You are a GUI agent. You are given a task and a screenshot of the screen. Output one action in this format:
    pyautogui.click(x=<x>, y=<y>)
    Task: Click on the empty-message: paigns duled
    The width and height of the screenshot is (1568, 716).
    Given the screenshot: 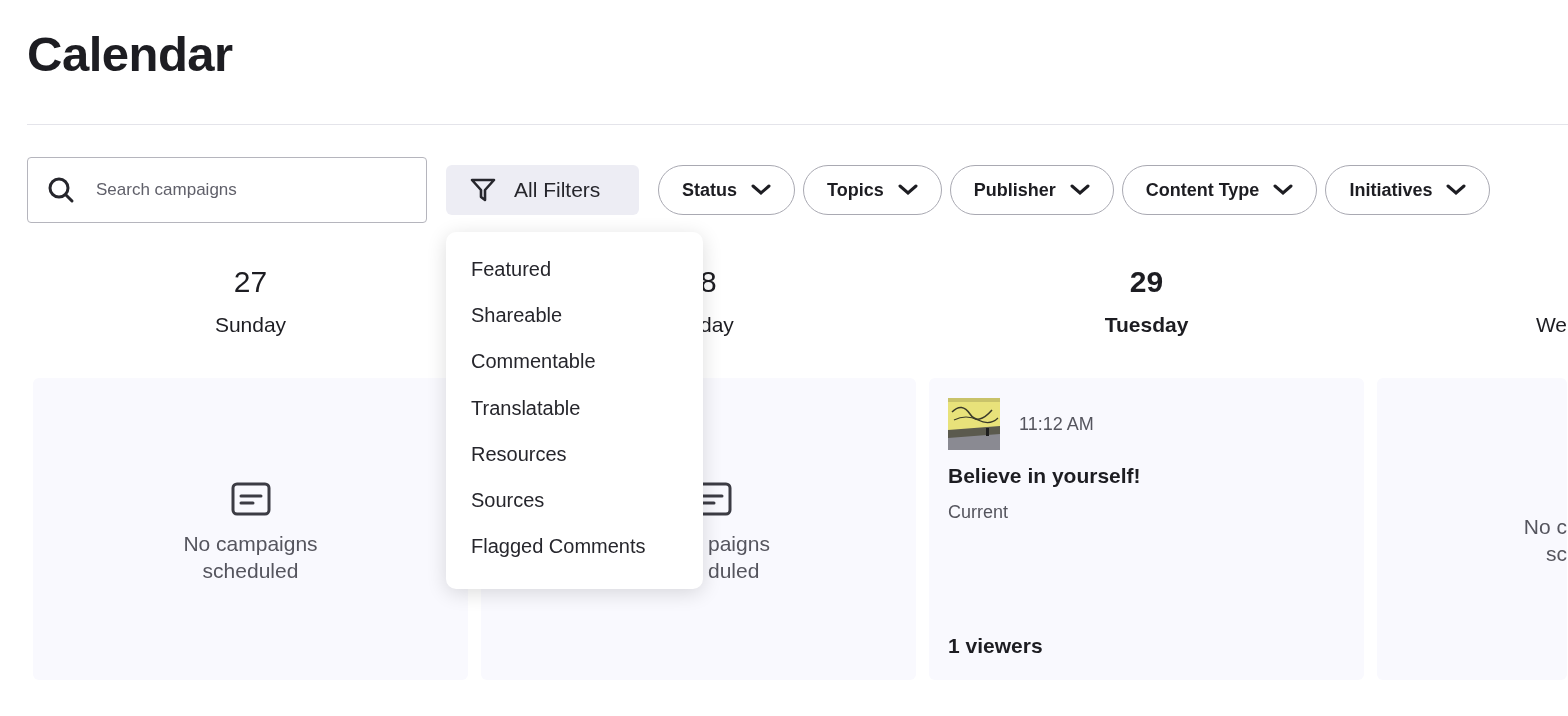 What is the action you would take?
    pyautogui.click(x=738, y=557)
    